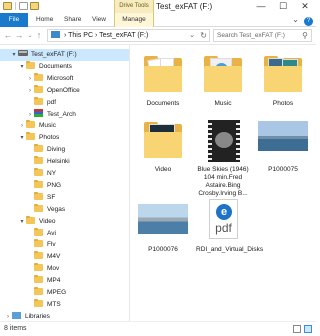 Image resolution: width=320 pixels, height=336 pixels. Describe the element at coordinates (28, 126) in the screenshot. I see `nav-item-music: › Music` at that location.